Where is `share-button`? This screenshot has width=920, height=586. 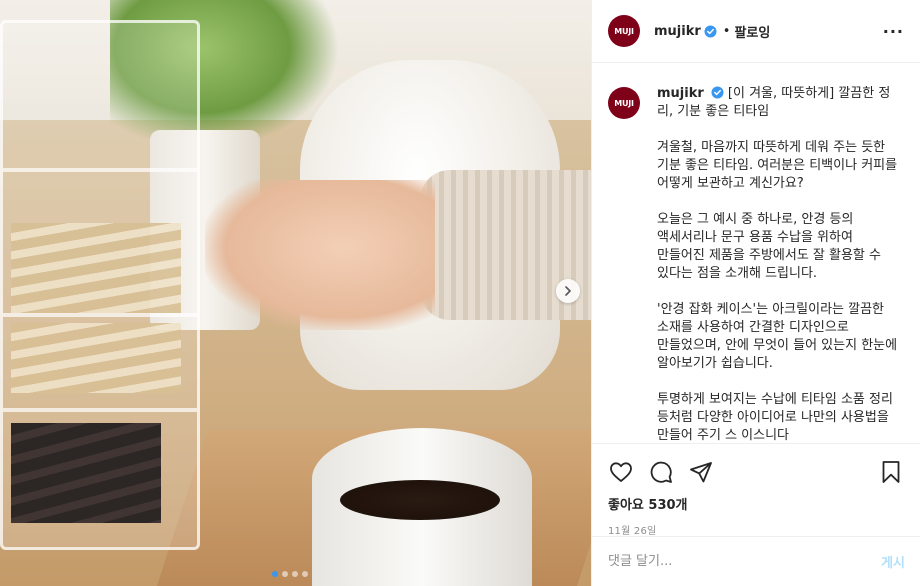
share-button is located at coordinates (701, 472).